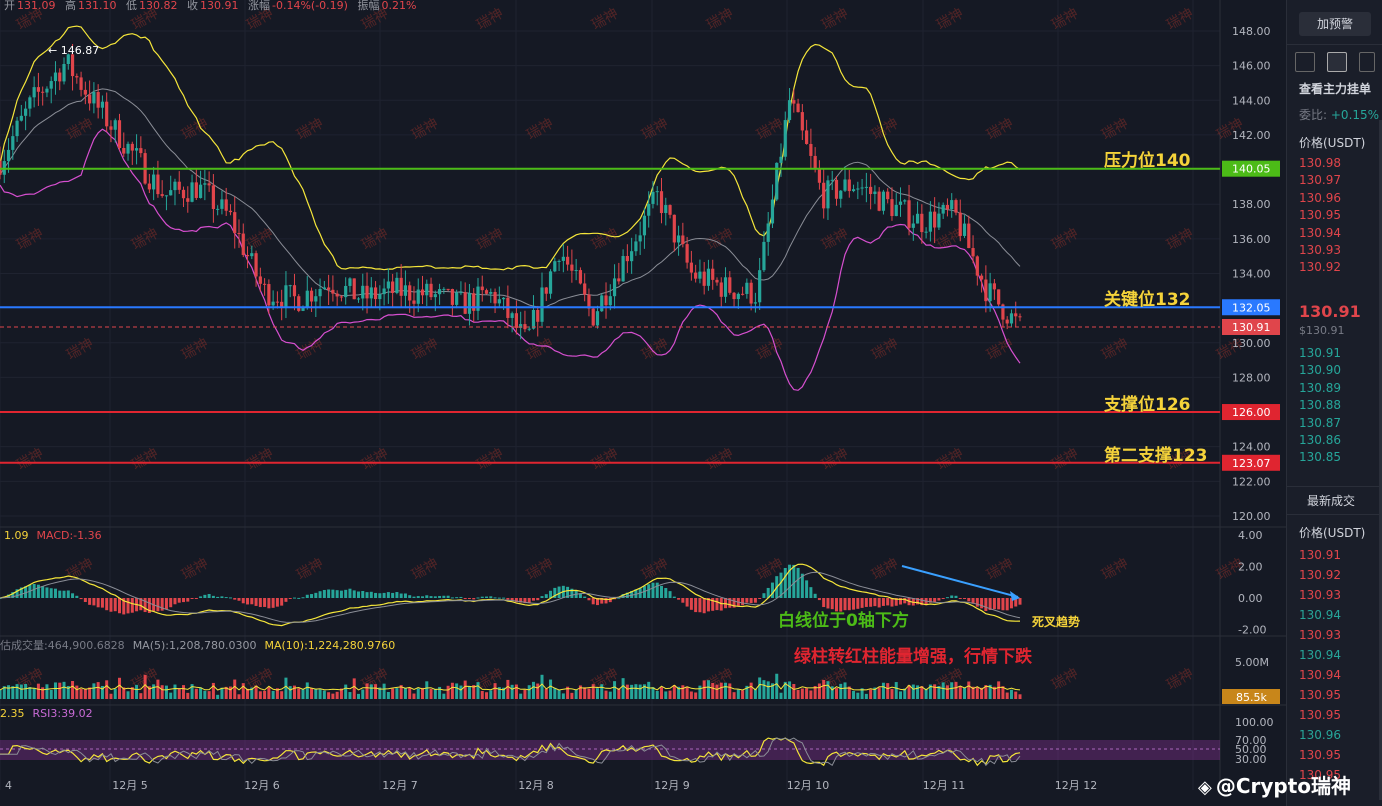 The height and width of the screenshot is (806, 1382). I want to click on book-asks-icon, so click(1367, 62).